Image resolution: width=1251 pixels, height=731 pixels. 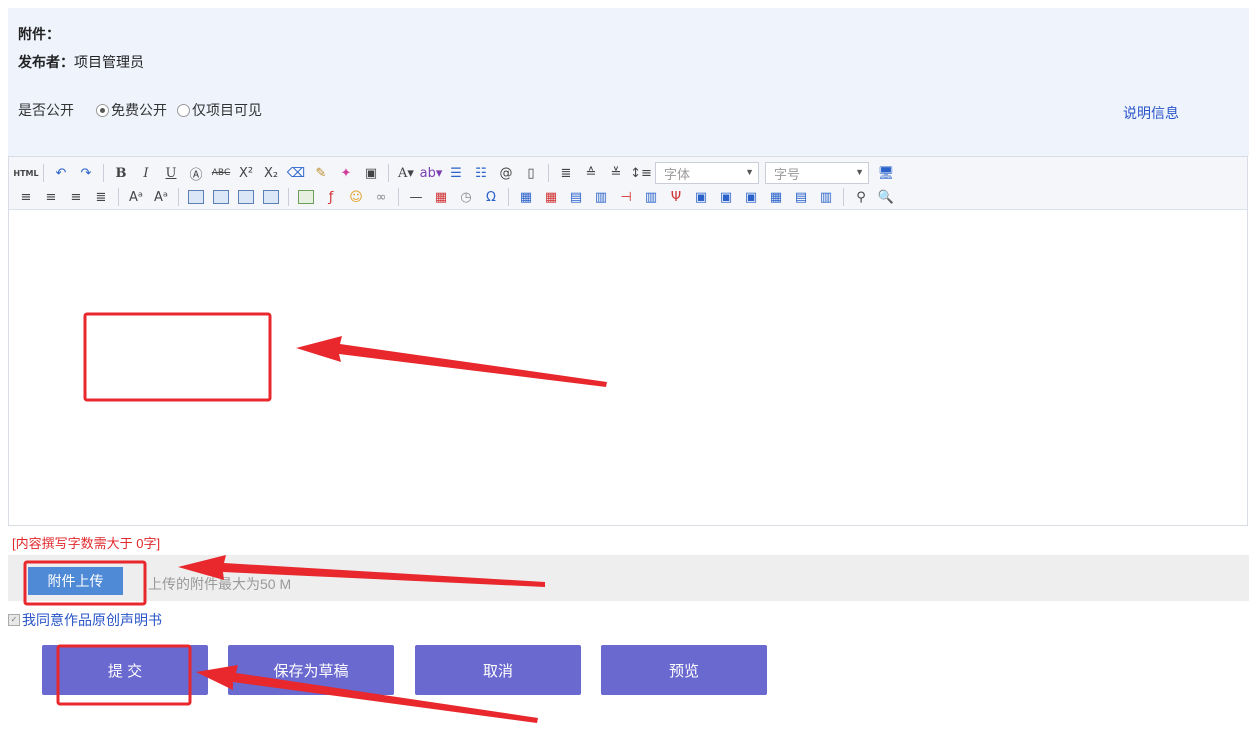 What do you see at coordinates (146, 173) in the screenshot?
I see `italic-icon: I` at bounding box center [146, 173].